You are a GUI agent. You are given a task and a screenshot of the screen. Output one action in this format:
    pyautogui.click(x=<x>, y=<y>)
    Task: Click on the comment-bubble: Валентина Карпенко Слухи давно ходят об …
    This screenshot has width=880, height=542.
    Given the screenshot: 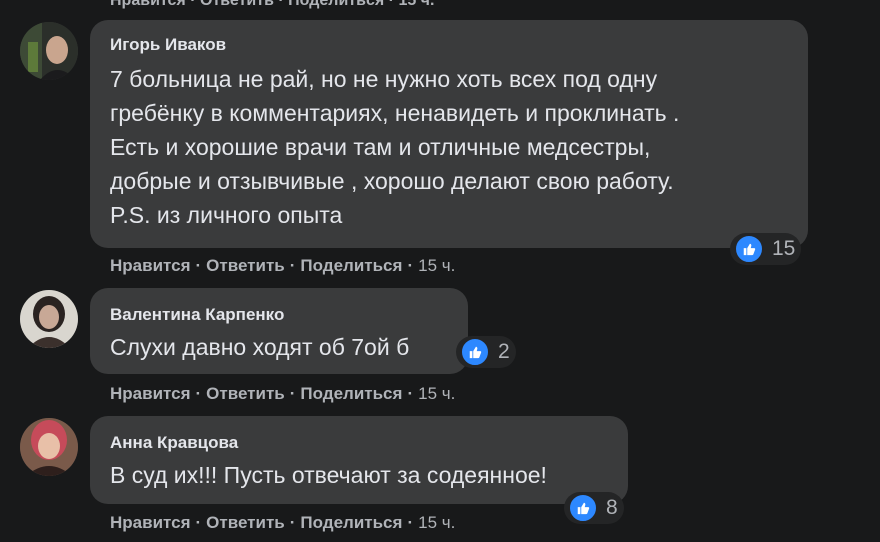 What is the action you would take?
    pyautogui.click(x=279, y=331)
    